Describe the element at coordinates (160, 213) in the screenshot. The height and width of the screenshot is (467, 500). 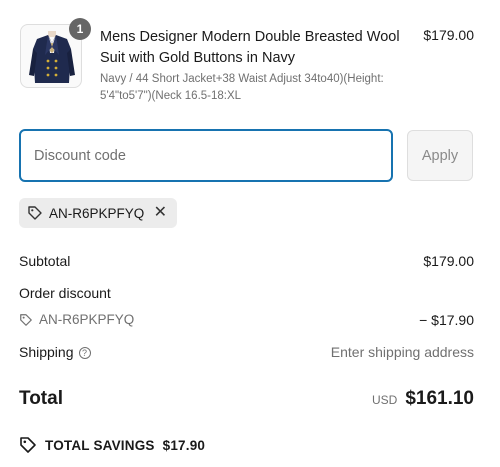
I see `remove-discount-icon: ✕` at that location.